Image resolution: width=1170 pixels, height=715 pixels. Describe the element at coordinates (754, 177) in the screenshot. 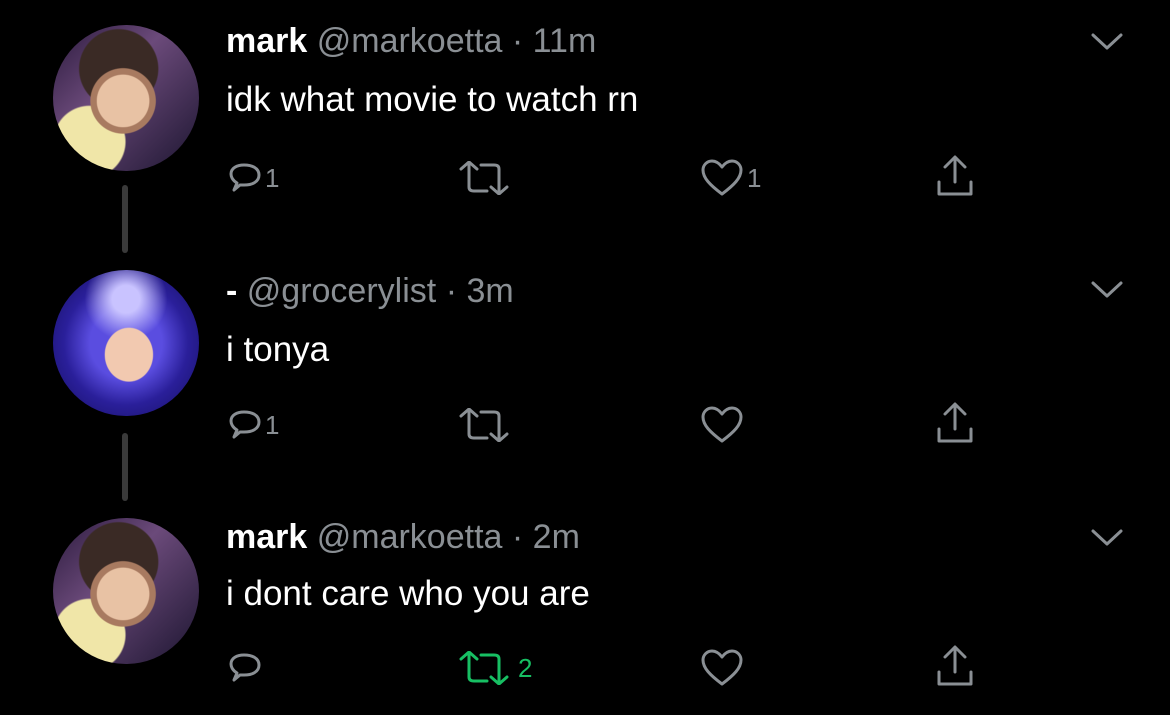

I see `like-count: 1` at that location.